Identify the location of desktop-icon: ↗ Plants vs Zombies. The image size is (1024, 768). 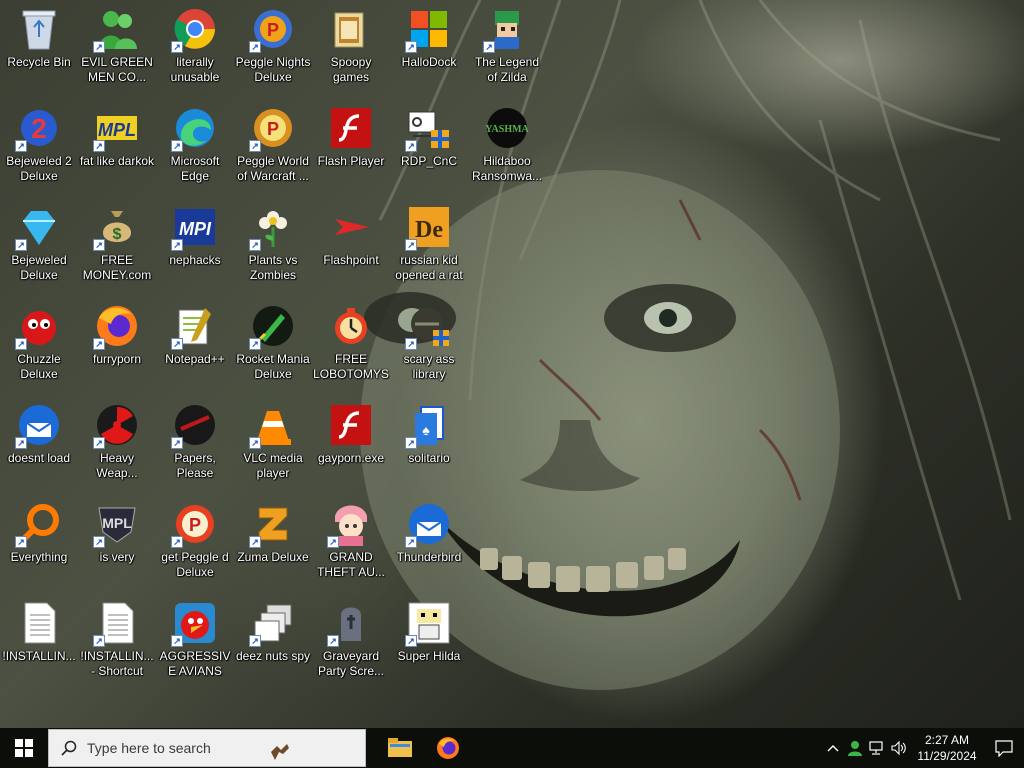
(273, 246).